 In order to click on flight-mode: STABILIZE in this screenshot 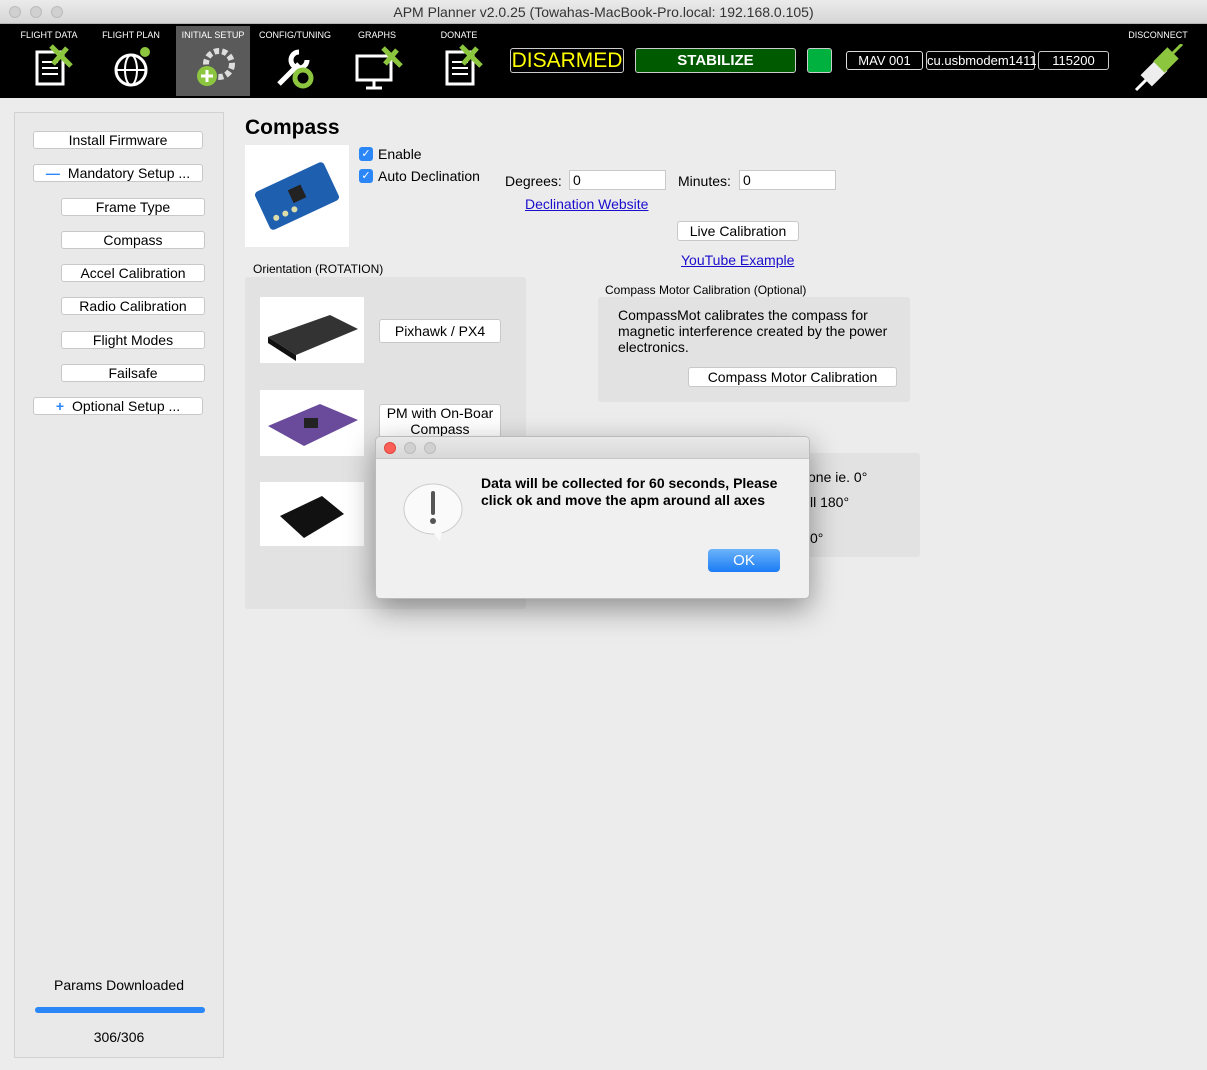, I will do `click(715, 60)`.